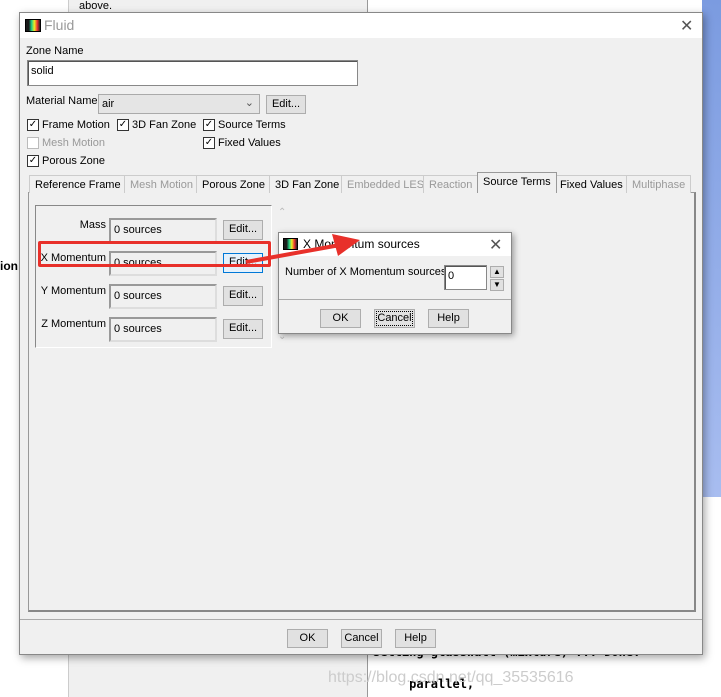 Image resolution: width=721 pixels, height=697 pixels. I want to click on arrow-shaft, so click(293, 253).